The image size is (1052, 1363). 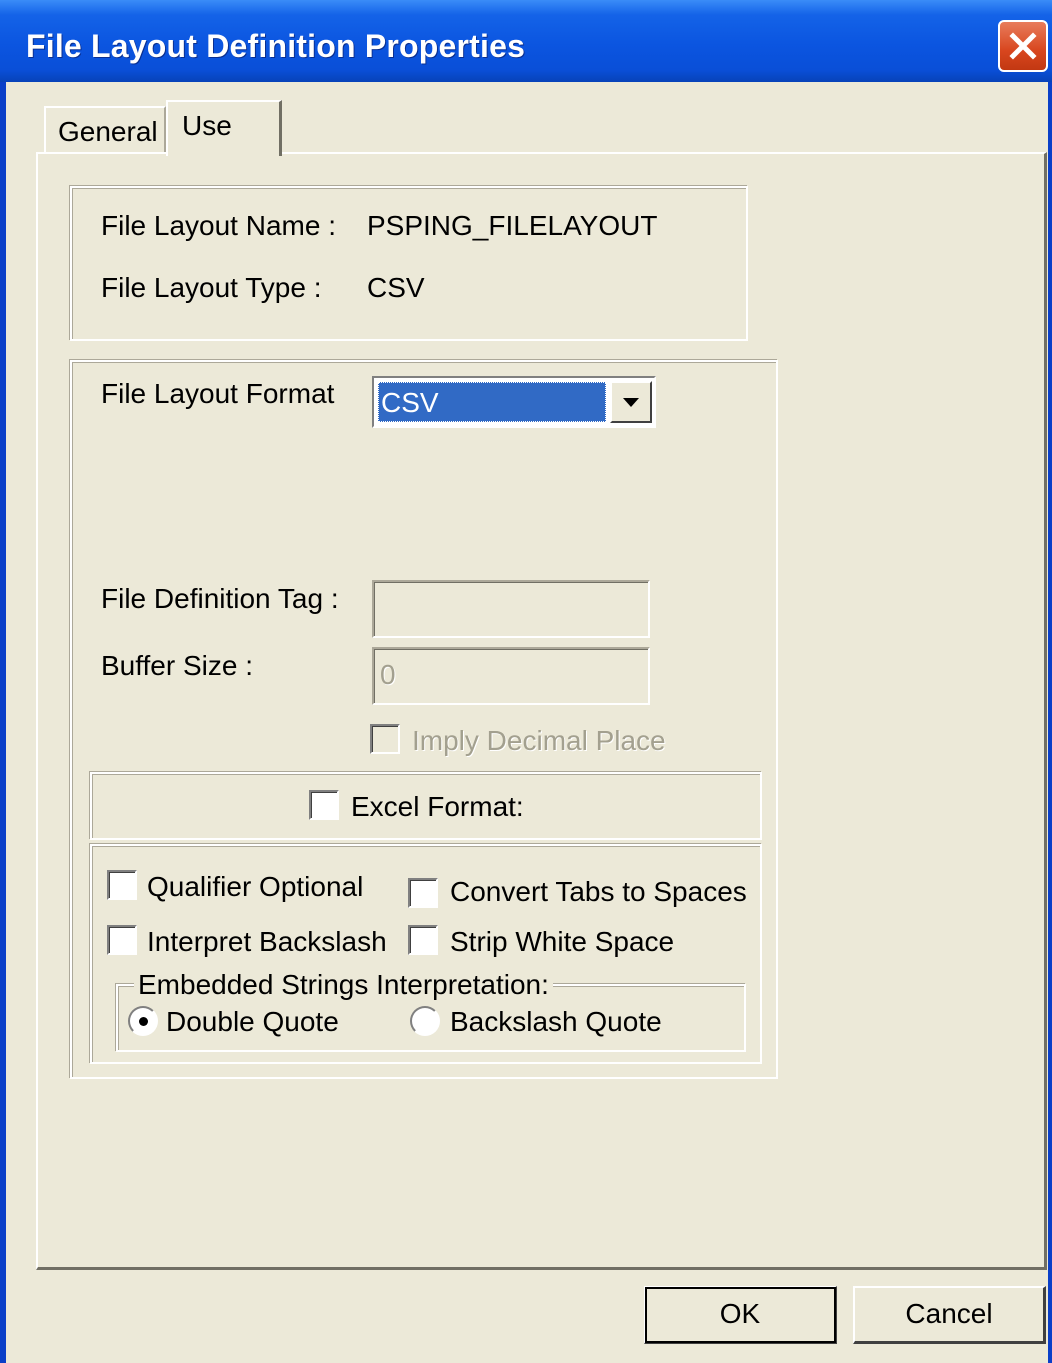 I want to click on buffer-size-input: 0, so click(x=511, y=676).